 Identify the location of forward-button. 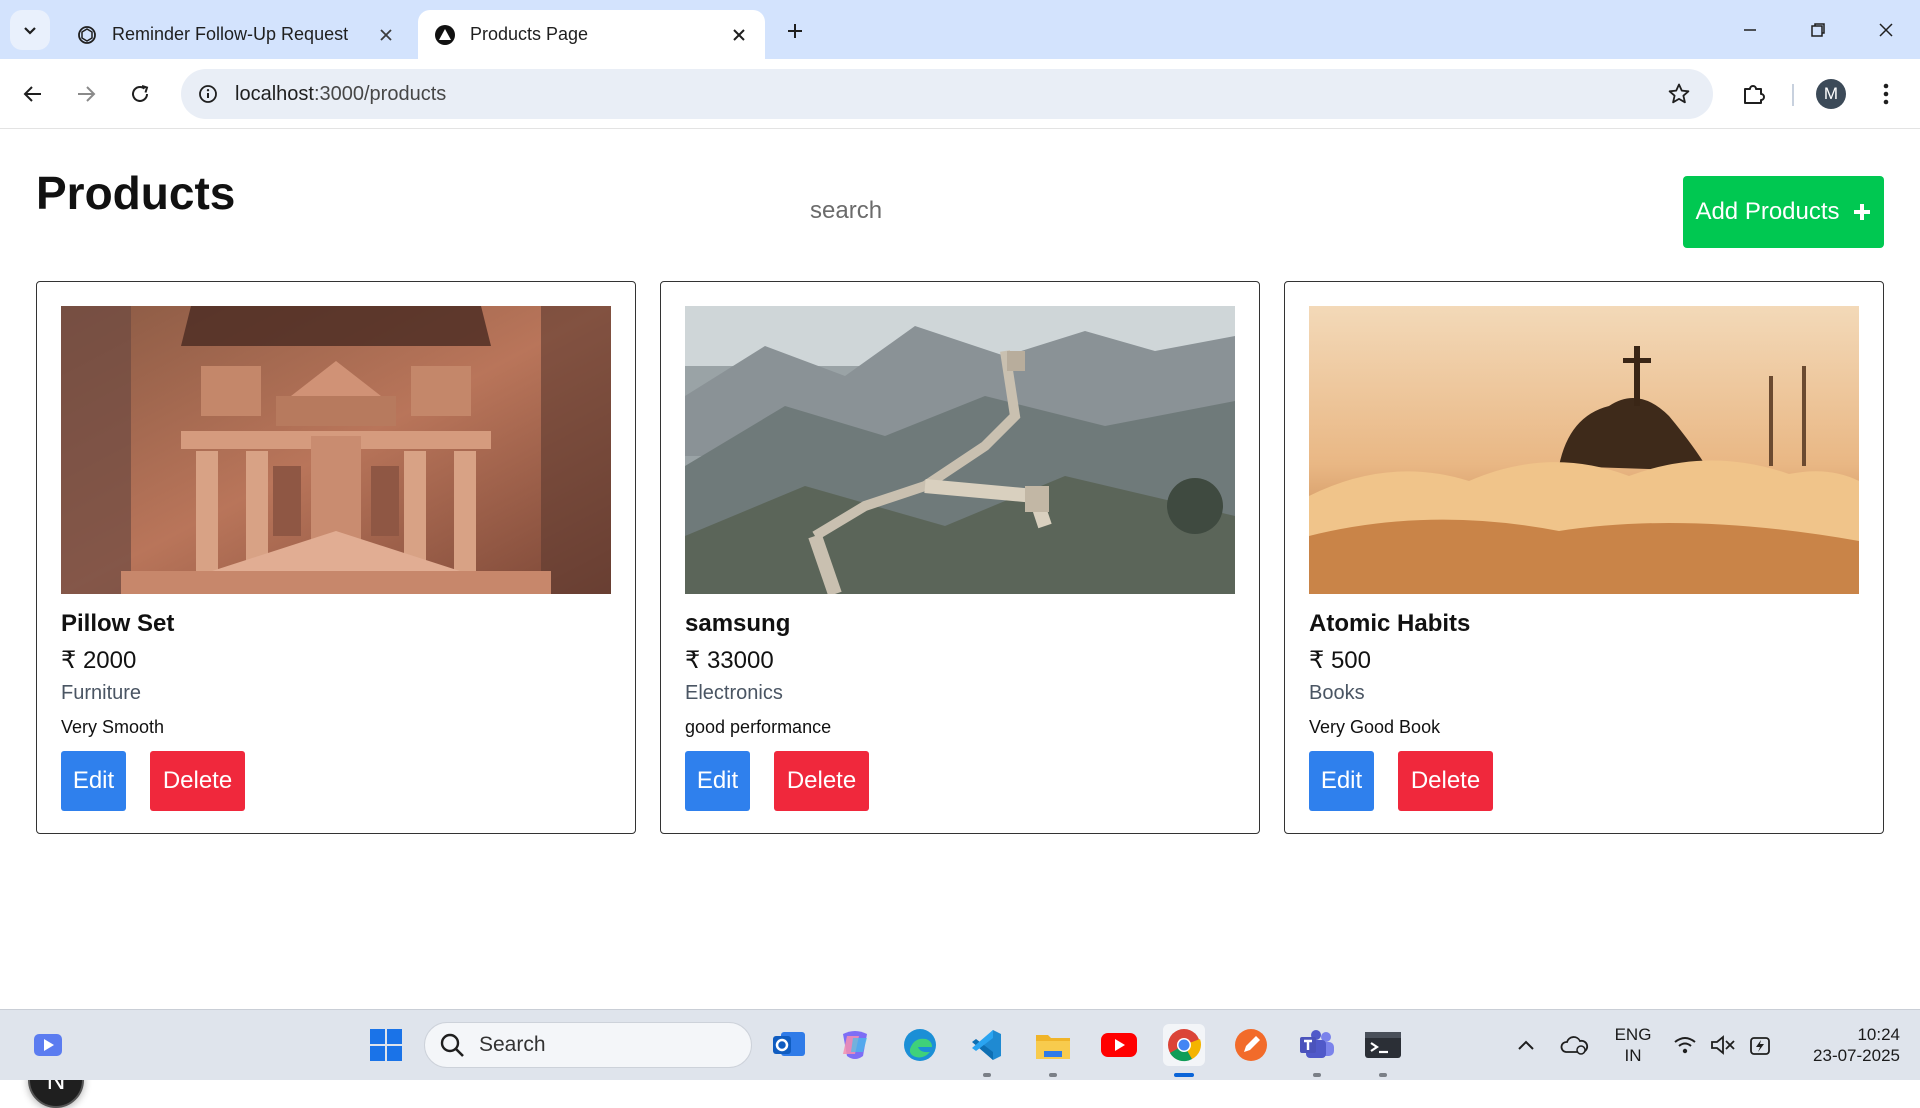
(86, 94).